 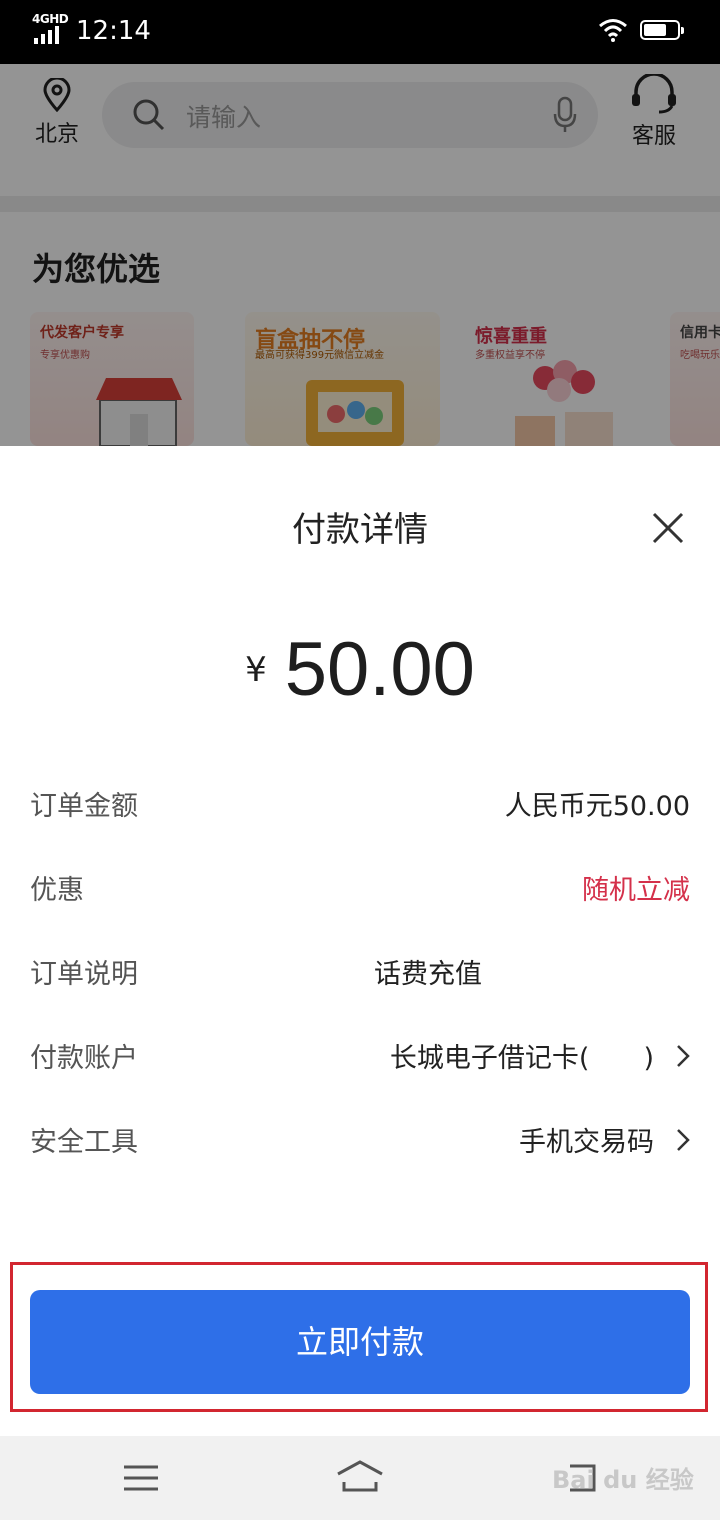 I want to click on row-value: 手机交易码, so click(x=586, y=1142).